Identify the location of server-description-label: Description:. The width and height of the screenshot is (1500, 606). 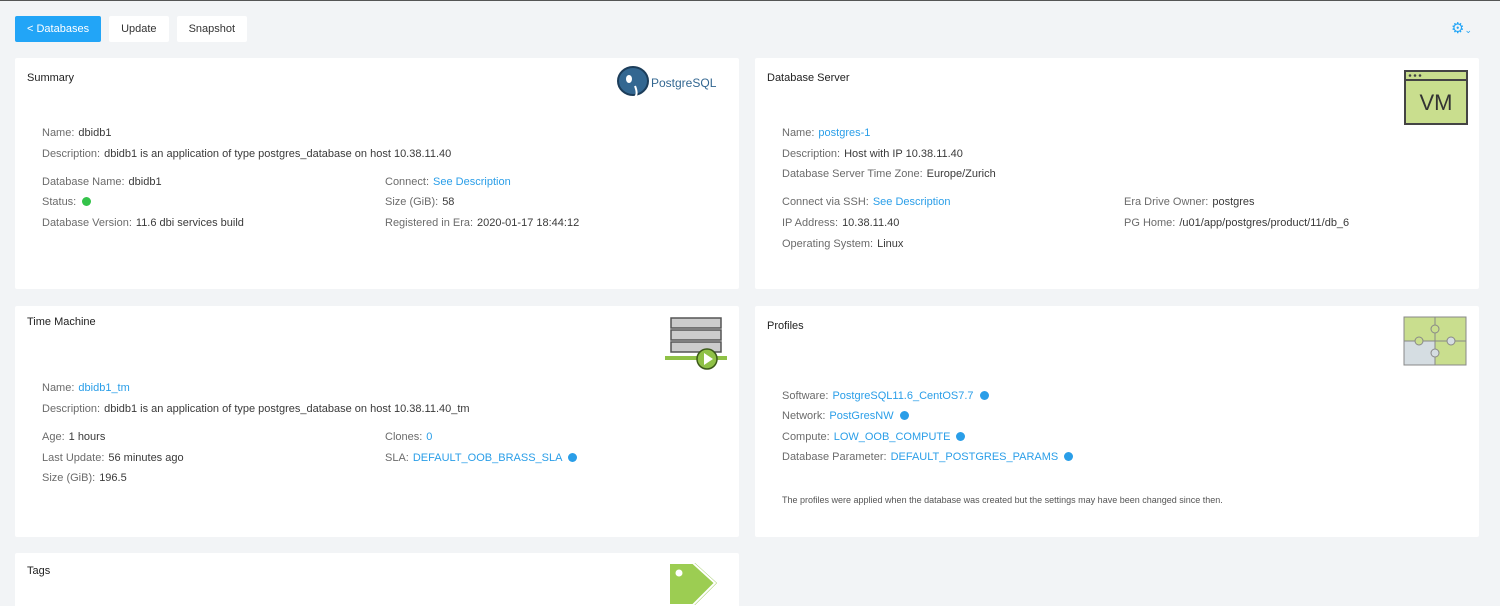
(811, 154).